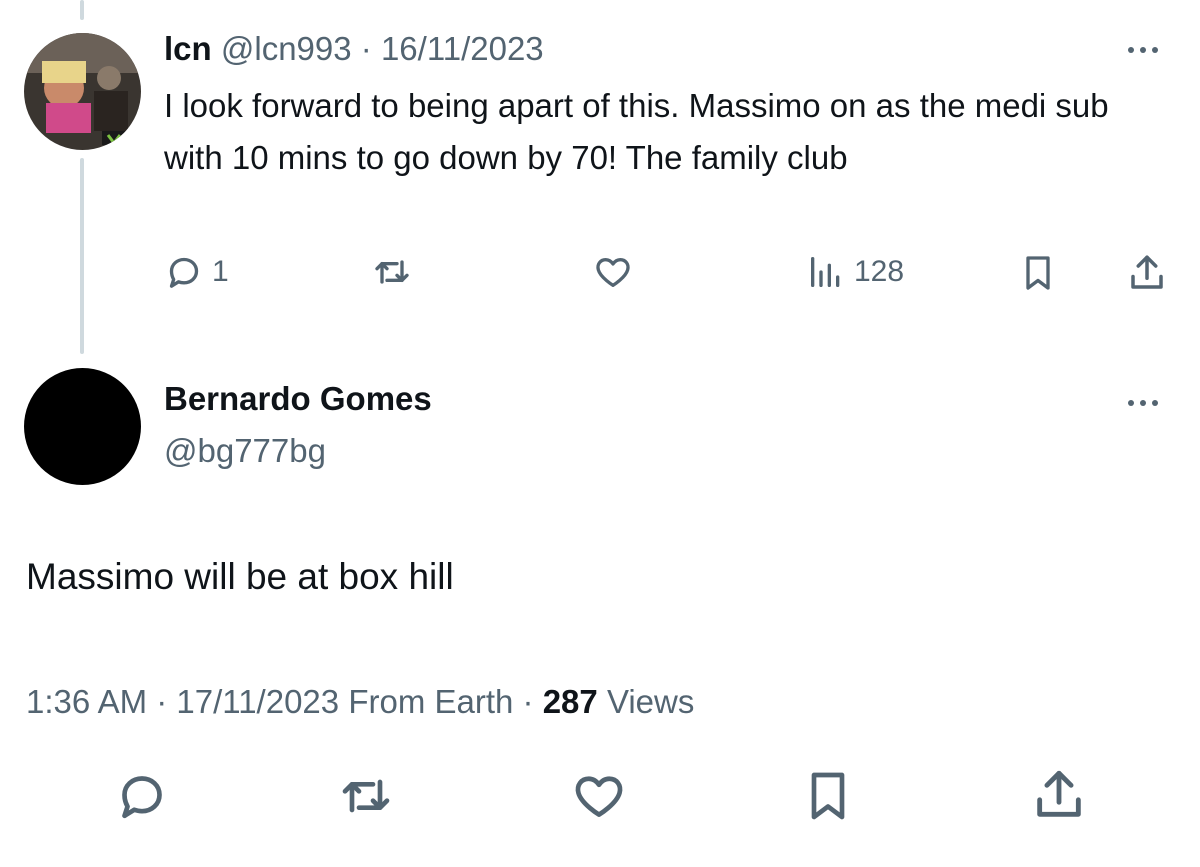 The height and width of the screenshot is (867, 1200). What do you see at coordinates (245, 451) in the screenshot?
I see `main-handle: @bg777bg` at bounding box center [245, 451].